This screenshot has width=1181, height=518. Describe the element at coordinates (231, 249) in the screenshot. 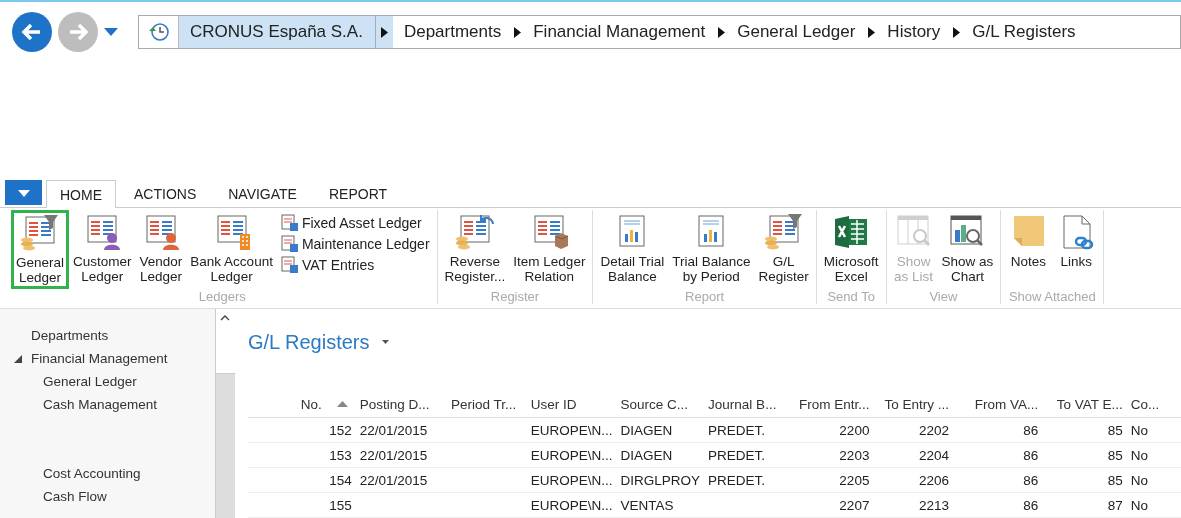

I see `ribbon-button: Bank Account Ledger` at that location.